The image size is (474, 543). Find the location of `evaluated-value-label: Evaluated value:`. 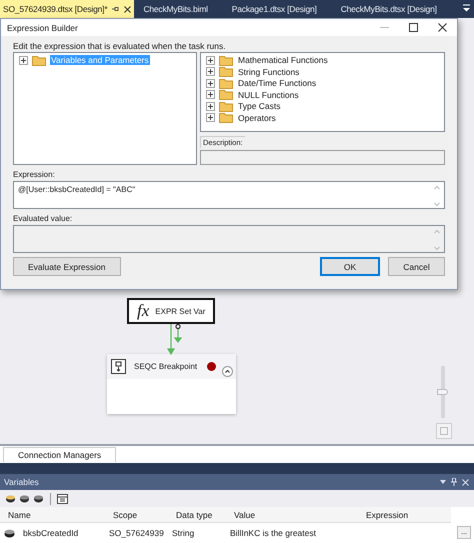

evaluated-value-label: Evaluated value: is located at coordinates (43, 218).